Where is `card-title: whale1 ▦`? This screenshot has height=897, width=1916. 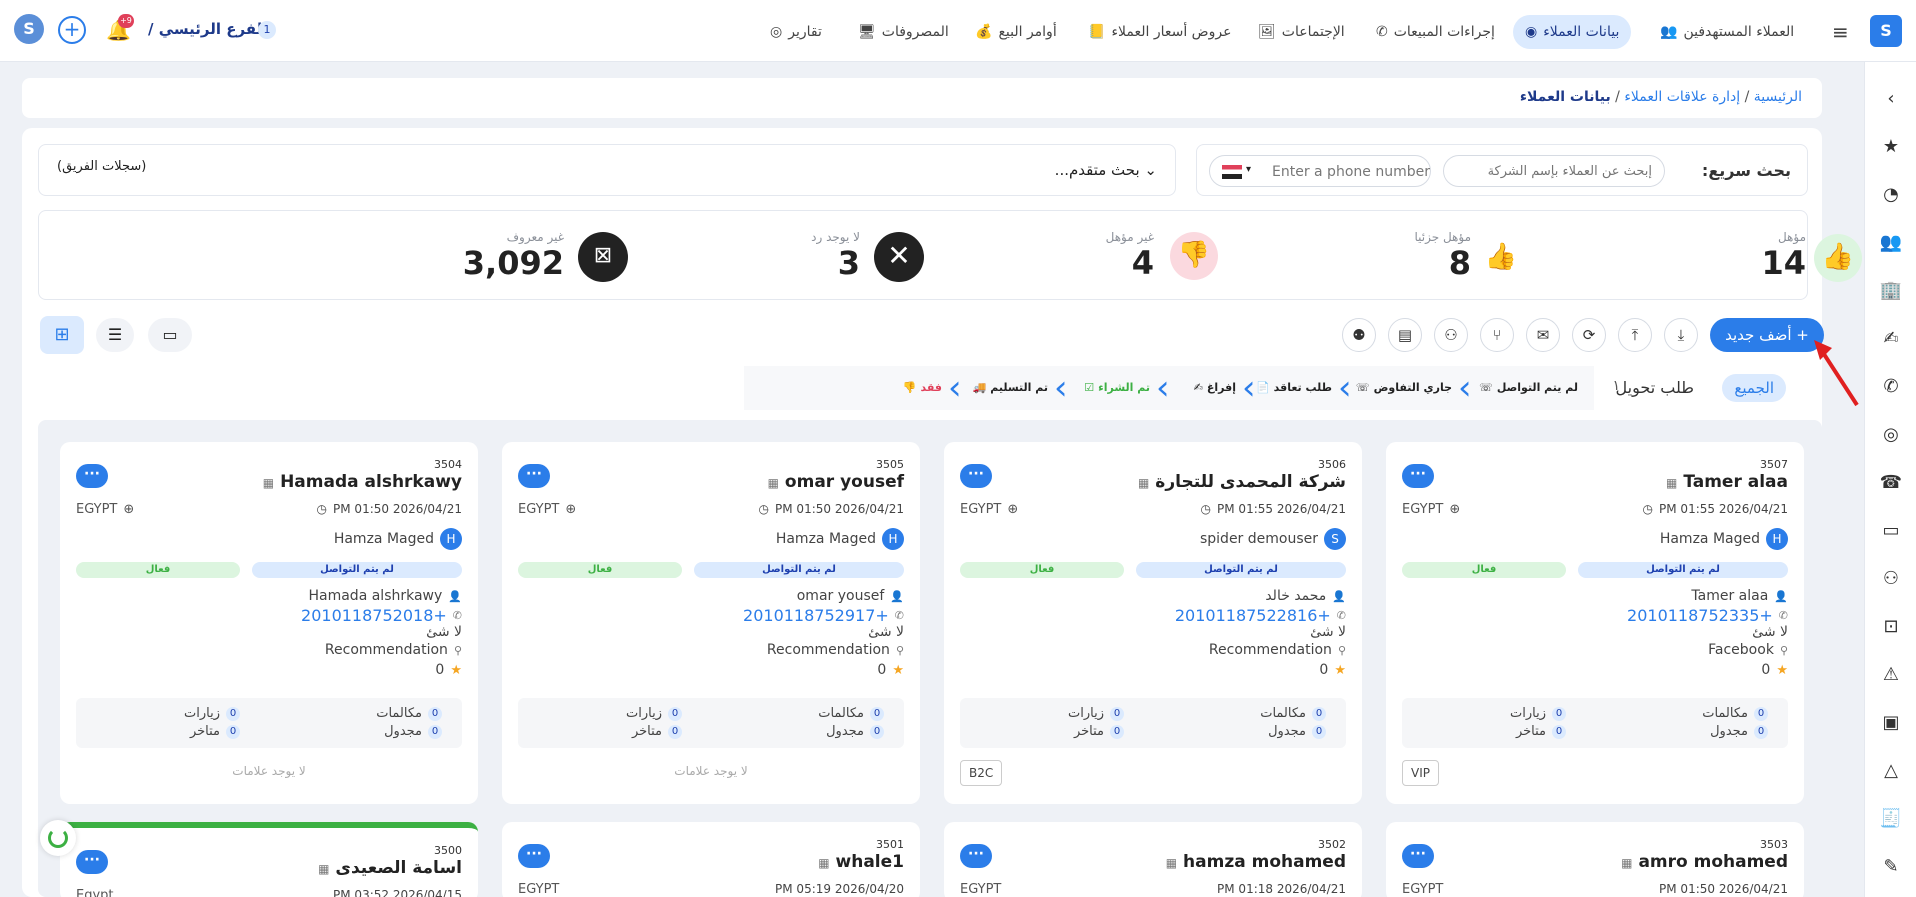
card-title: whale1 ▦ is located at coordinates (861, 862).